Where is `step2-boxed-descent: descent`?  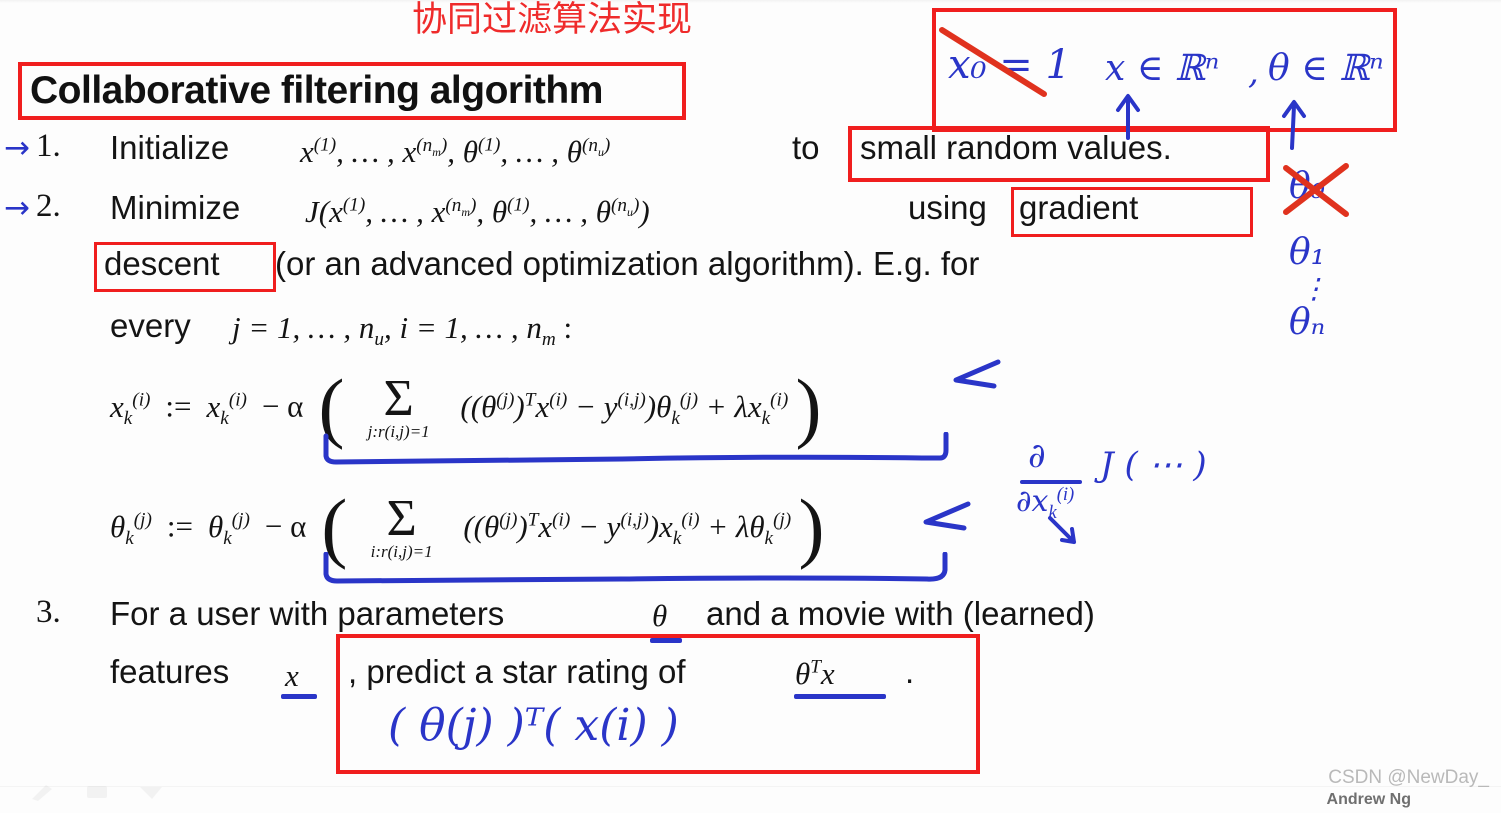 step2-boxed-descent: descent is located at coordinates (162, 263).